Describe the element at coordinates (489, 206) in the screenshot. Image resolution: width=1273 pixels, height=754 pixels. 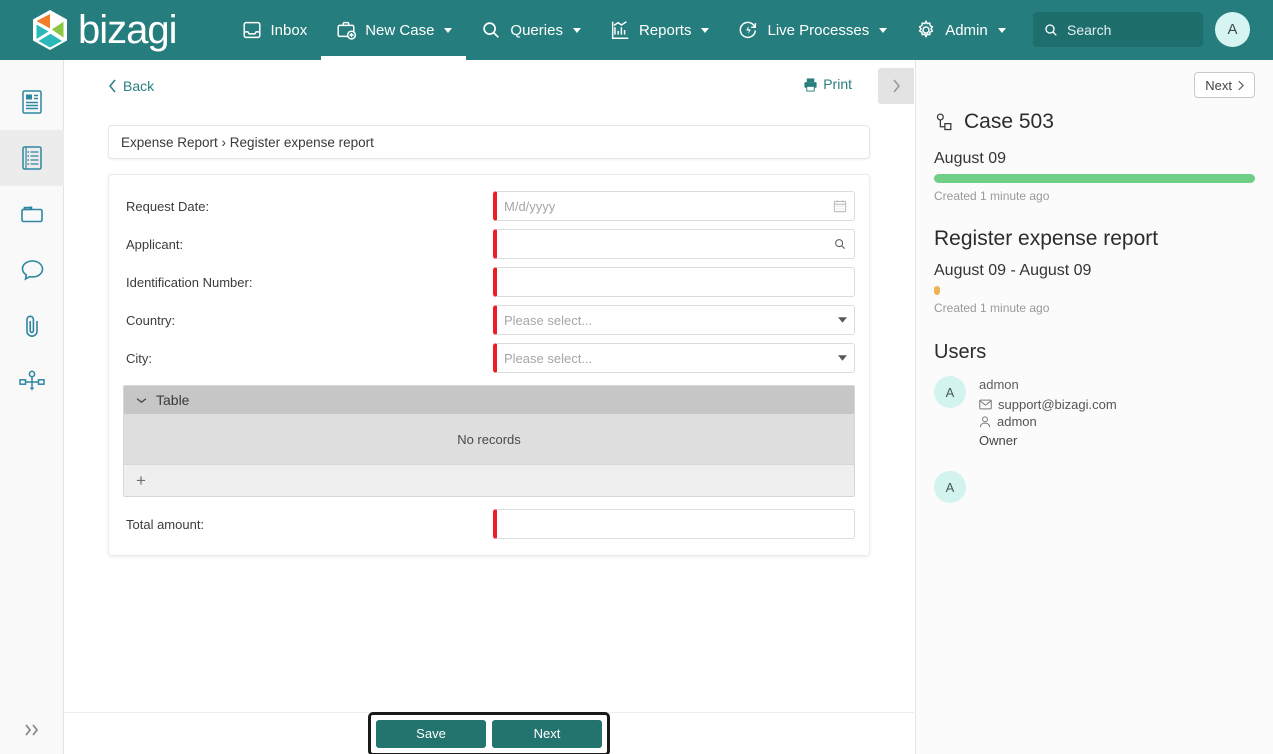
I see `field-row-request-date: Request Date: M/d/yyyy` at that location.